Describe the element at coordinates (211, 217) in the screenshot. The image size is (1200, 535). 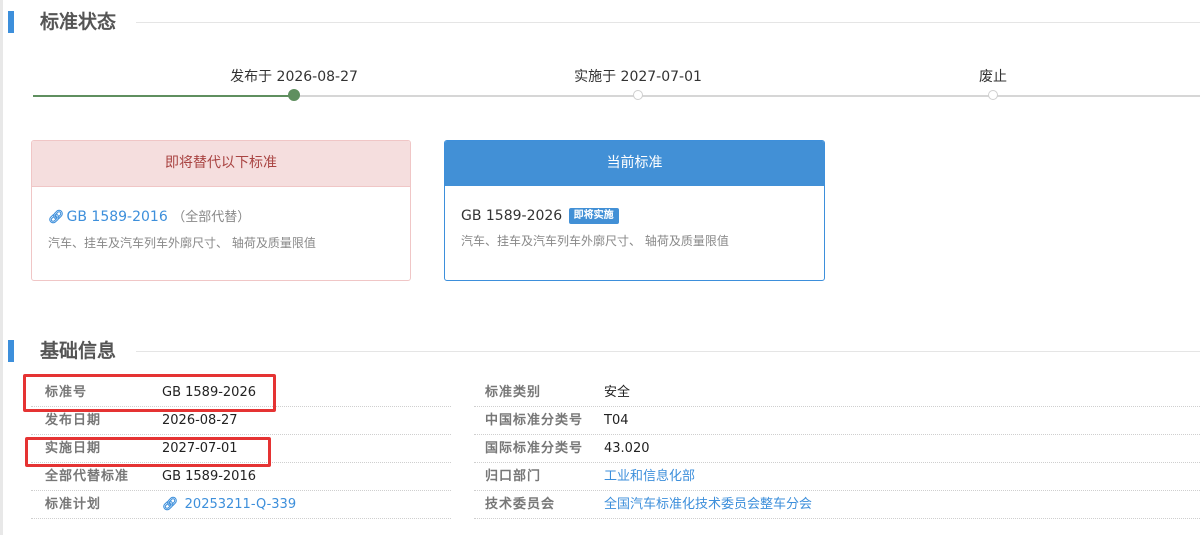
I see `replacement-scope-note: （全部代替）` at that location.